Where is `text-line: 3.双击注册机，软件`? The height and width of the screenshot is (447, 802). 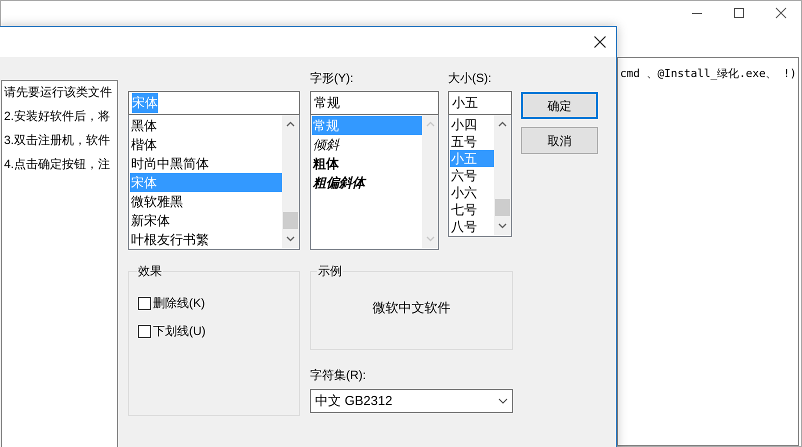
text-line: 3.双击注册机，软件 is located at coordinates (58, 140).